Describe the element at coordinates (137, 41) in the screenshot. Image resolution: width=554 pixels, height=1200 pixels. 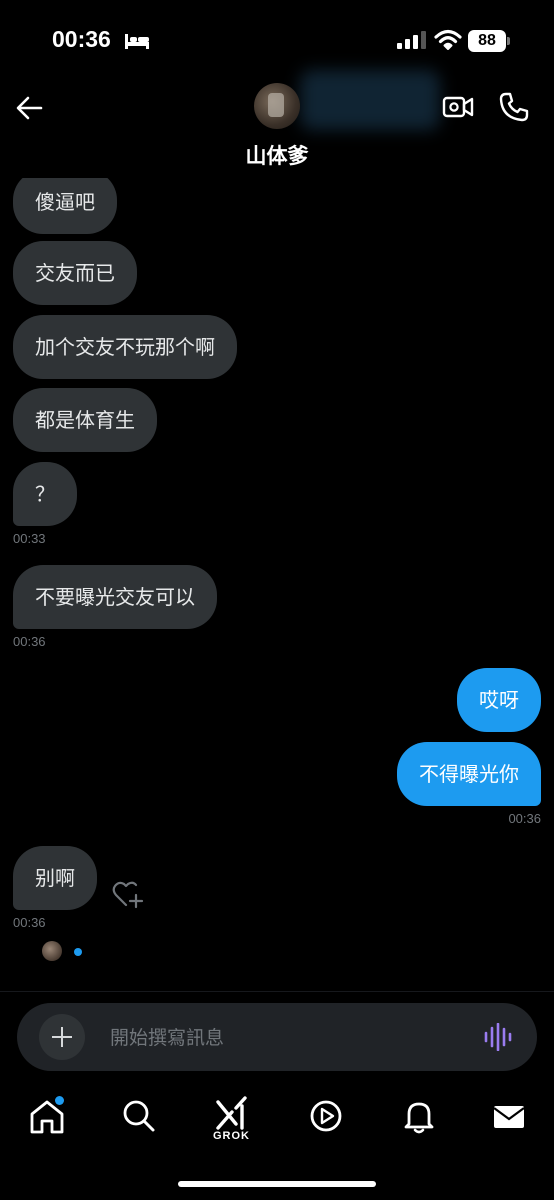
I see `sleep-focus-icon` at that location.